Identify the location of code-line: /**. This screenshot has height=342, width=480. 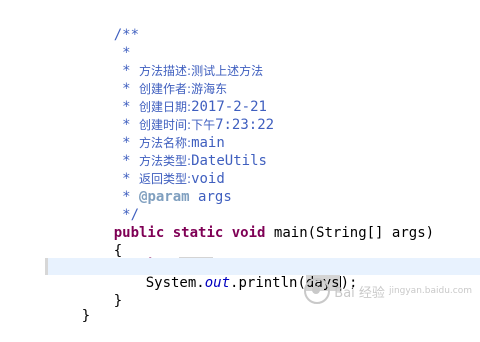
(264, 26).